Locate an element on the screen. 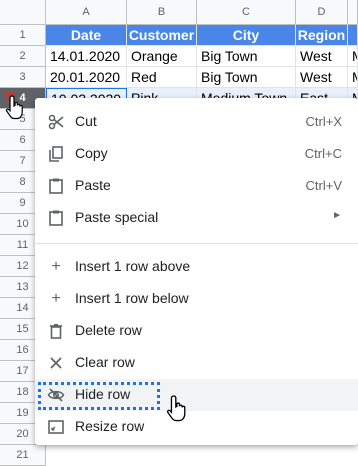  menu-item-paste: Paste Ctrl+V is located at coordinates (196, 186).